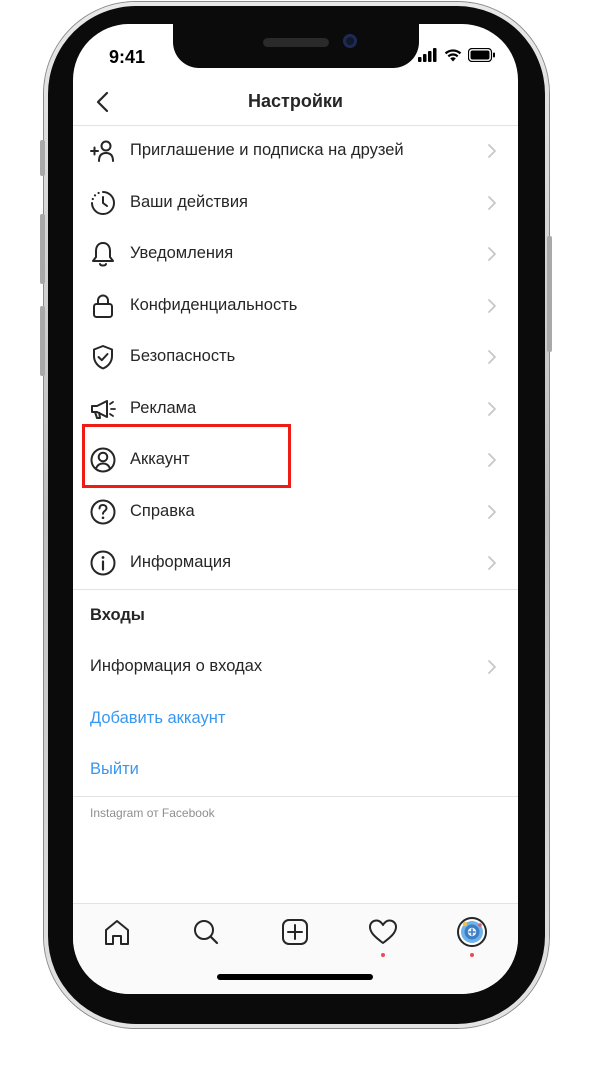 The height and width of the screenshot is (1070, 590). I want to click on bottom-tab-bar, so click(295, 948).